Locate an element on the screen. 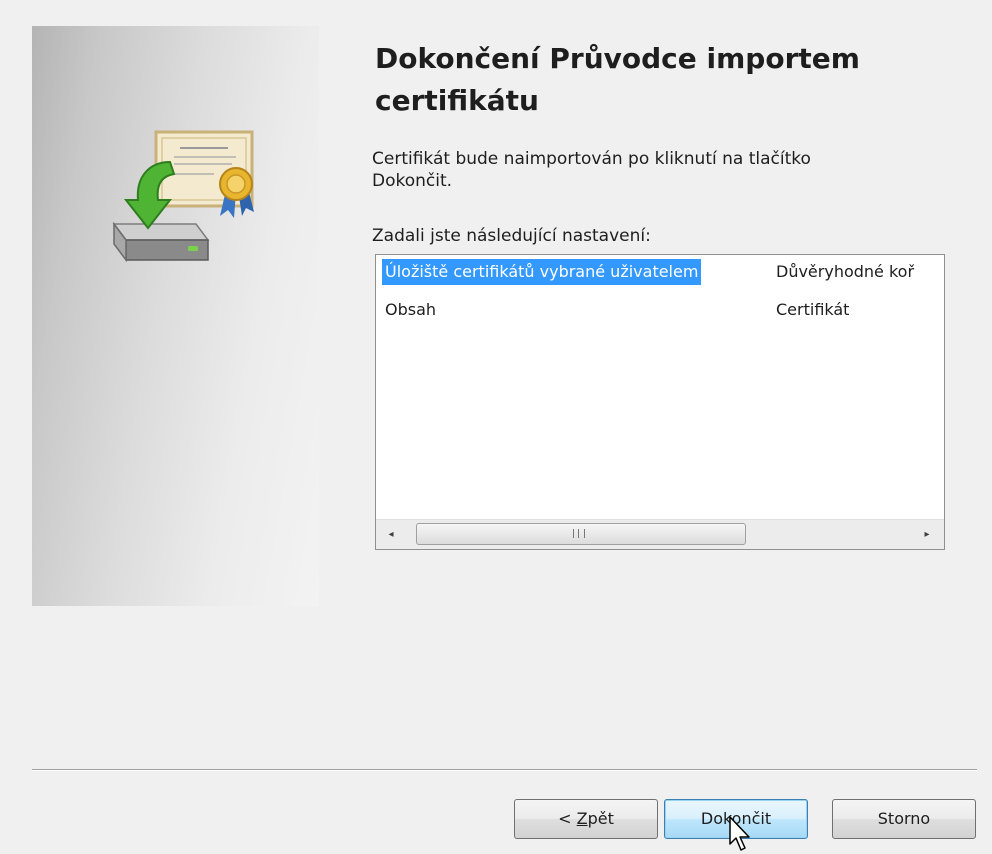  list-item-name: Obsah is located at coordinates (411, 309).